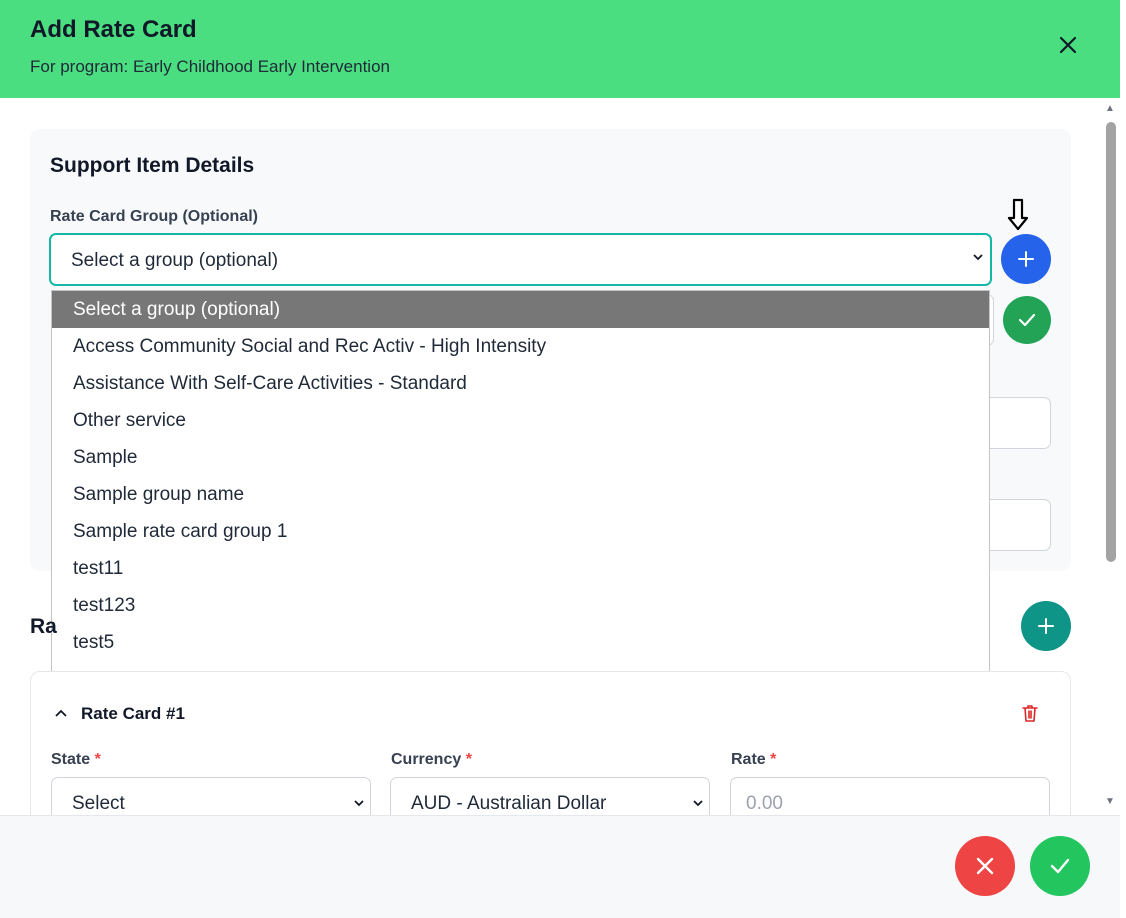 The width and height of the screenshot is (1126, 918). Describe the element at coordinates (1060, 866) in the screenshot. I see `save-button` at that location.